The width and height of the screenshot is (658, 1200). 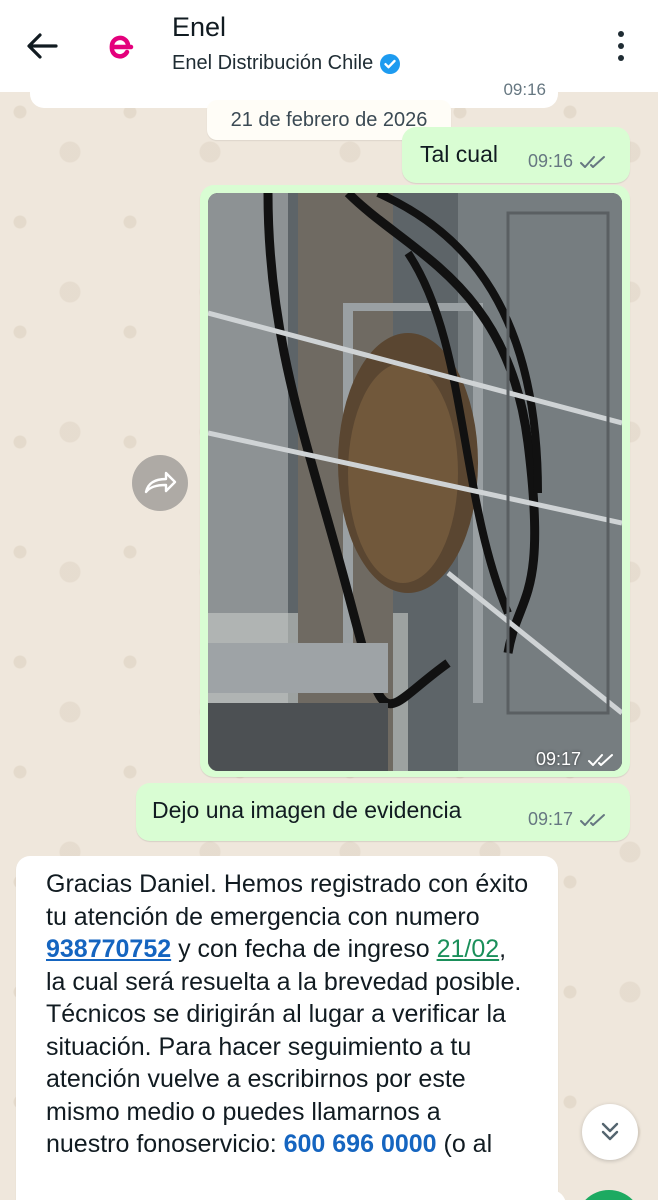 I want to click on ticket-number-link: 938770752, so click(x=108, y=949).